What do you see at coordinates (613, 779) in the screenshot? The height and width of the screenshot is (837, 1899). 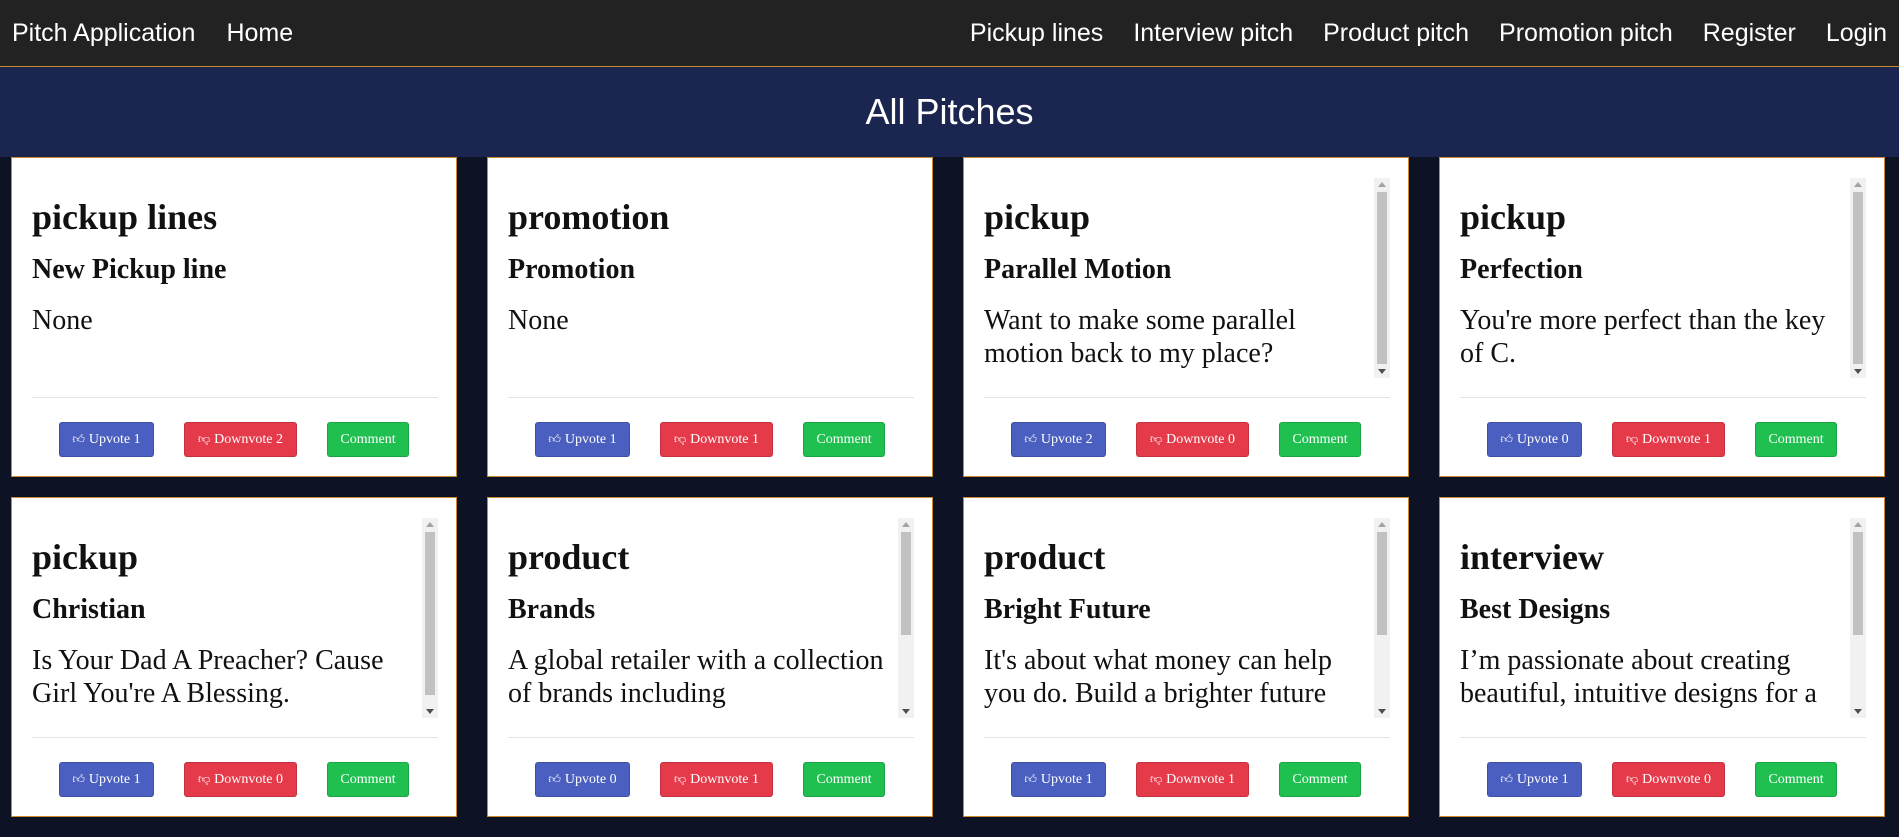 I see `upvote-count: 0` at bounding box center [613, 779].